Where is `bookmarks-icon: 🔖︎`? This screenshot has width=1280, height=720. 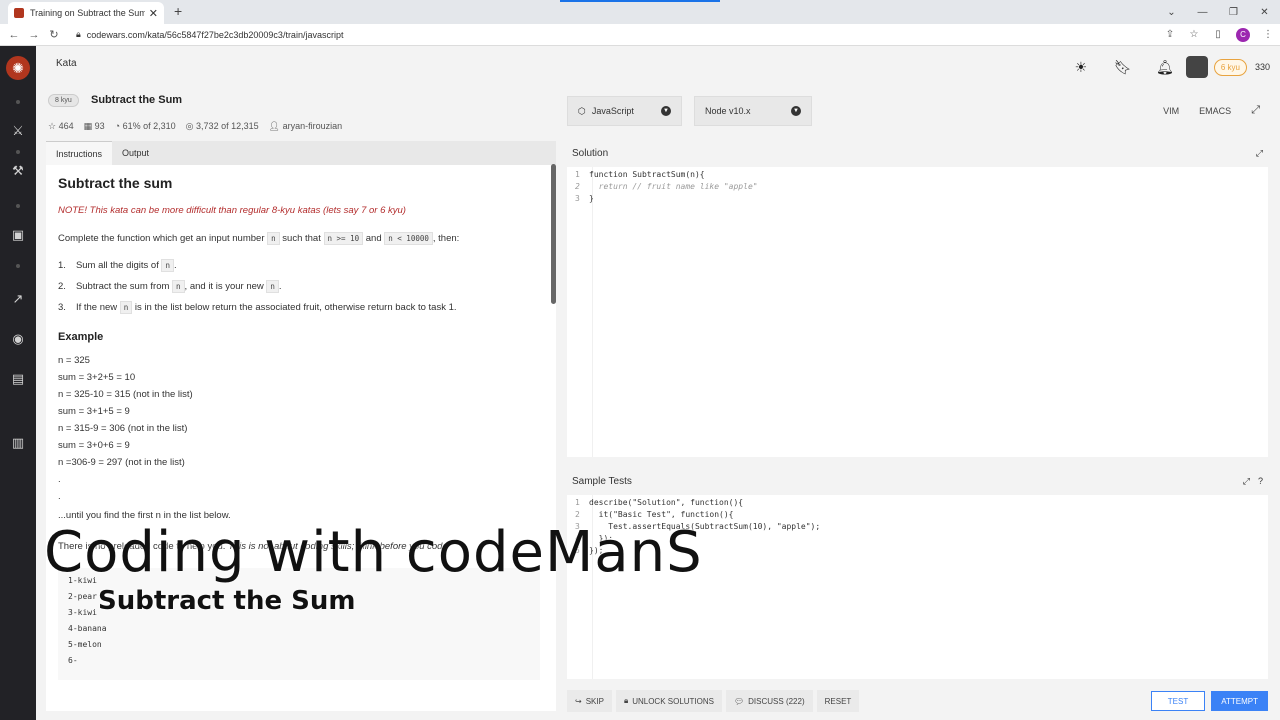
bookmarks-icon: 🔖︎ is located at coordinates (1123, 67).